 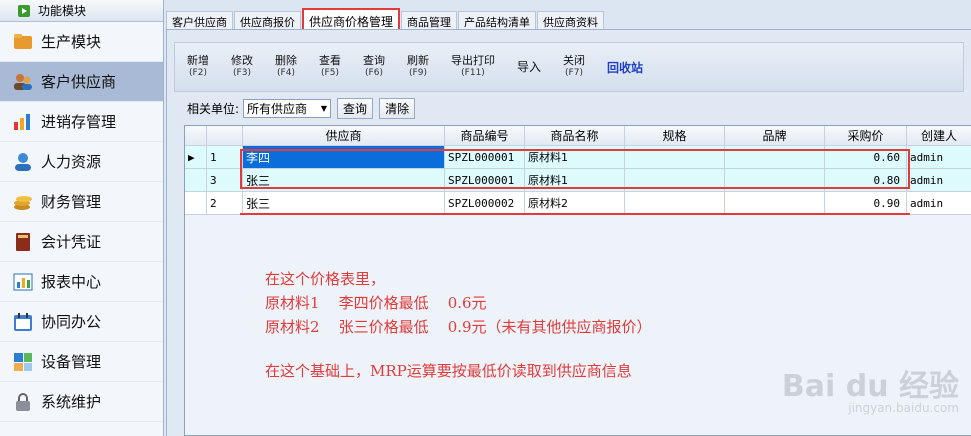 What do you see at coordinates (23, 202) in the screenshot?
I see `coins-icon` at bounding box center [23, 202].